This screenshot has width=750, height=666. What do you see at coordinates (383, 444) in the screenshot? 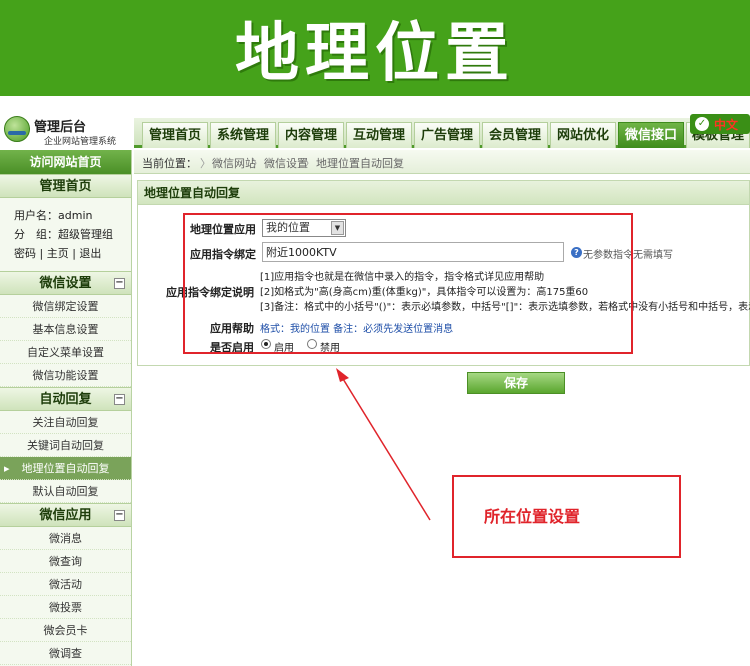
I see `annotation-arrow` at bounding box center [383, 444].